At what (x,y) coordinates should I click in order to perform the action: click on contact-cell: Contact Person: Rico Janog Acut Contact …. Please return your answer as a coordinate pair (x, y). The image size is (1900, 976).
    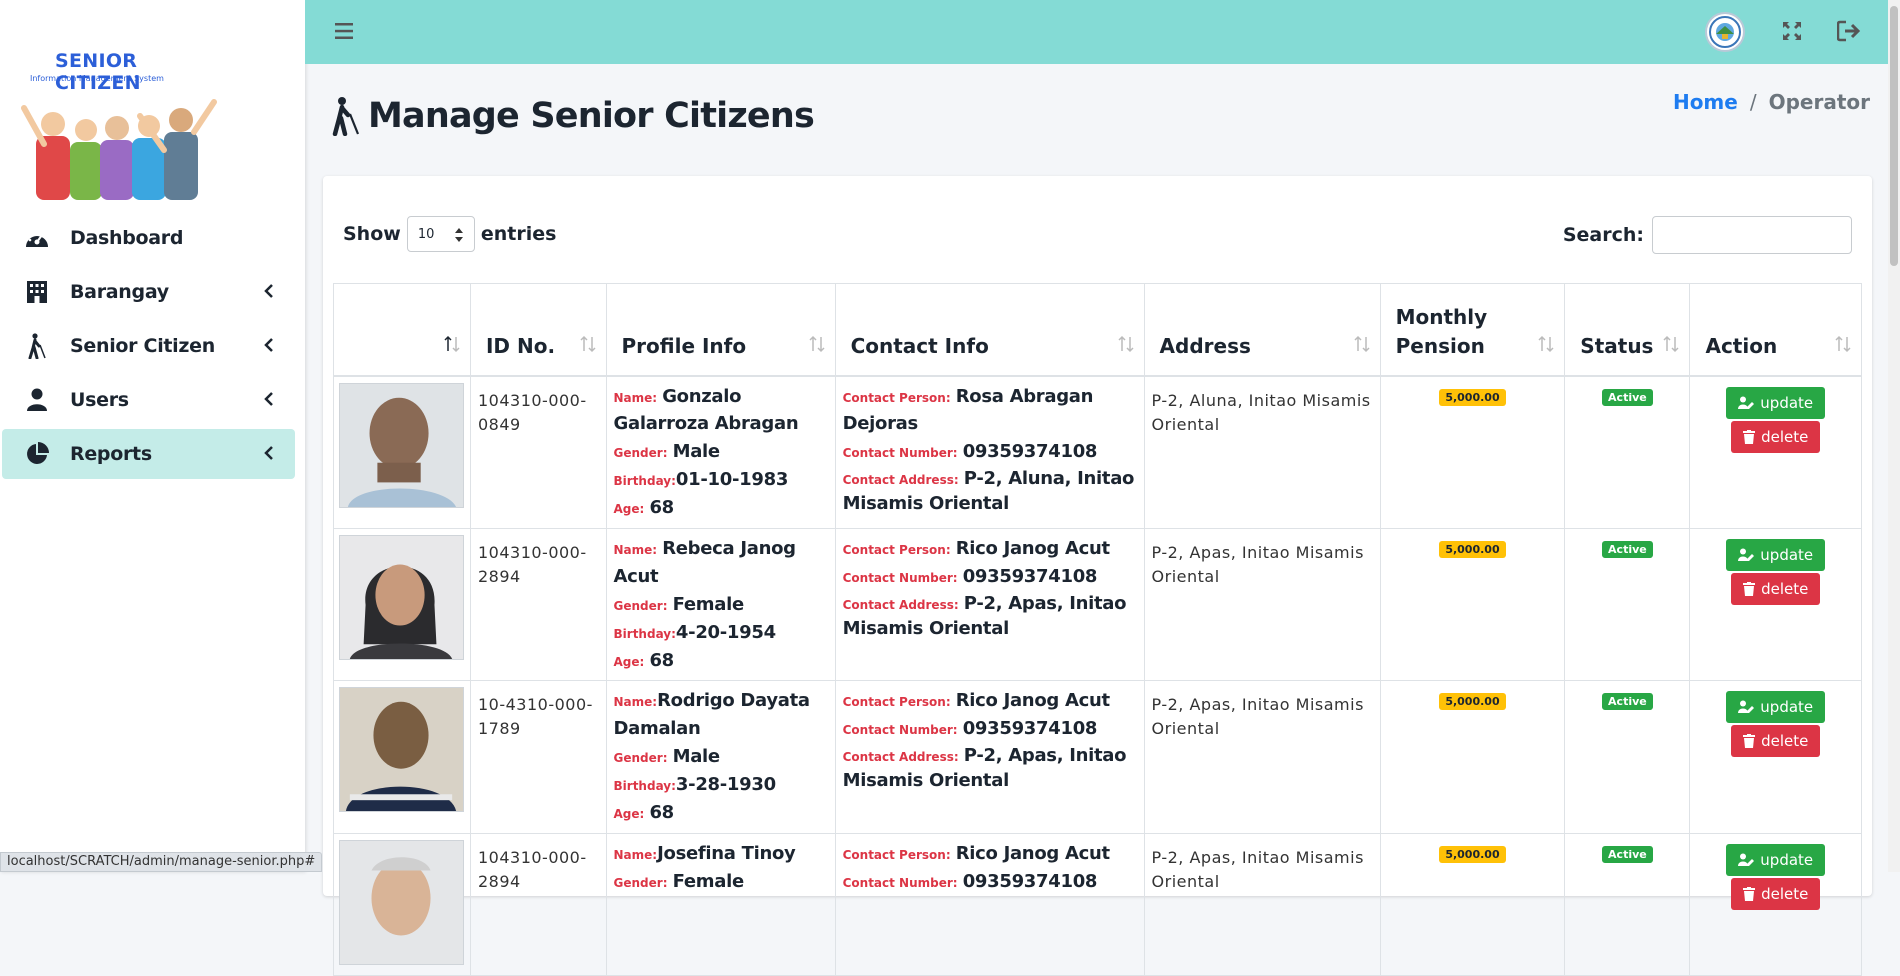
    Looking at the image, I should click on (989, 604).